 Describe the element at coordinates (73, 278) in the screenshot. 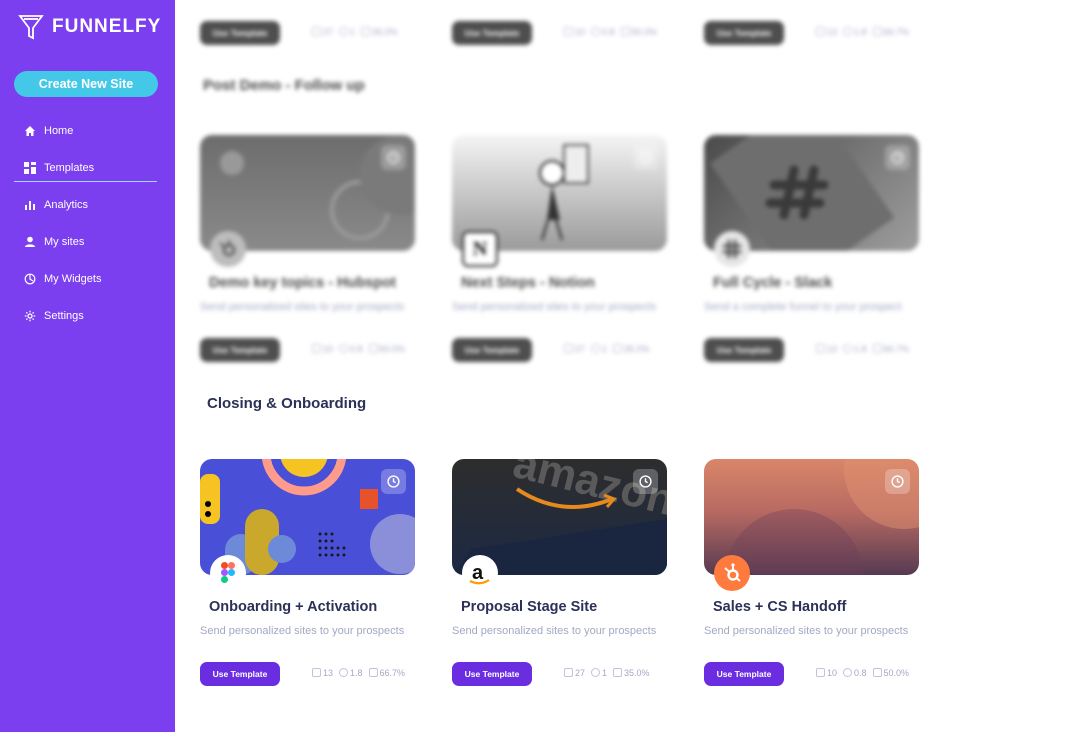

I see `sidebar-item-label: My Widgets` at that location.